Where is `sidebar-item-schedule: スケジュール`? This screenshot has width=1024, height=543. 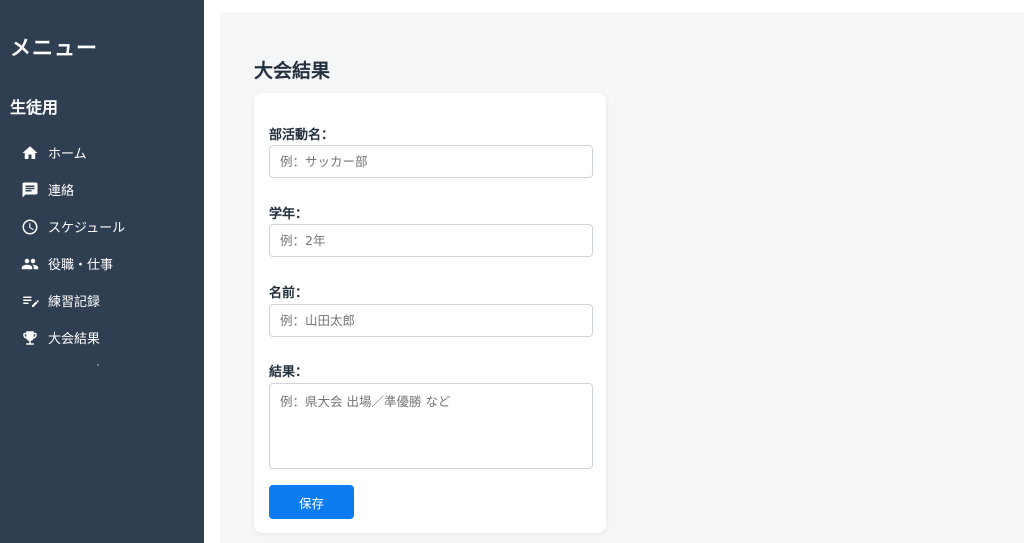 sidebar-item-schedule: スケジュール is located at coordinates (102, 226).